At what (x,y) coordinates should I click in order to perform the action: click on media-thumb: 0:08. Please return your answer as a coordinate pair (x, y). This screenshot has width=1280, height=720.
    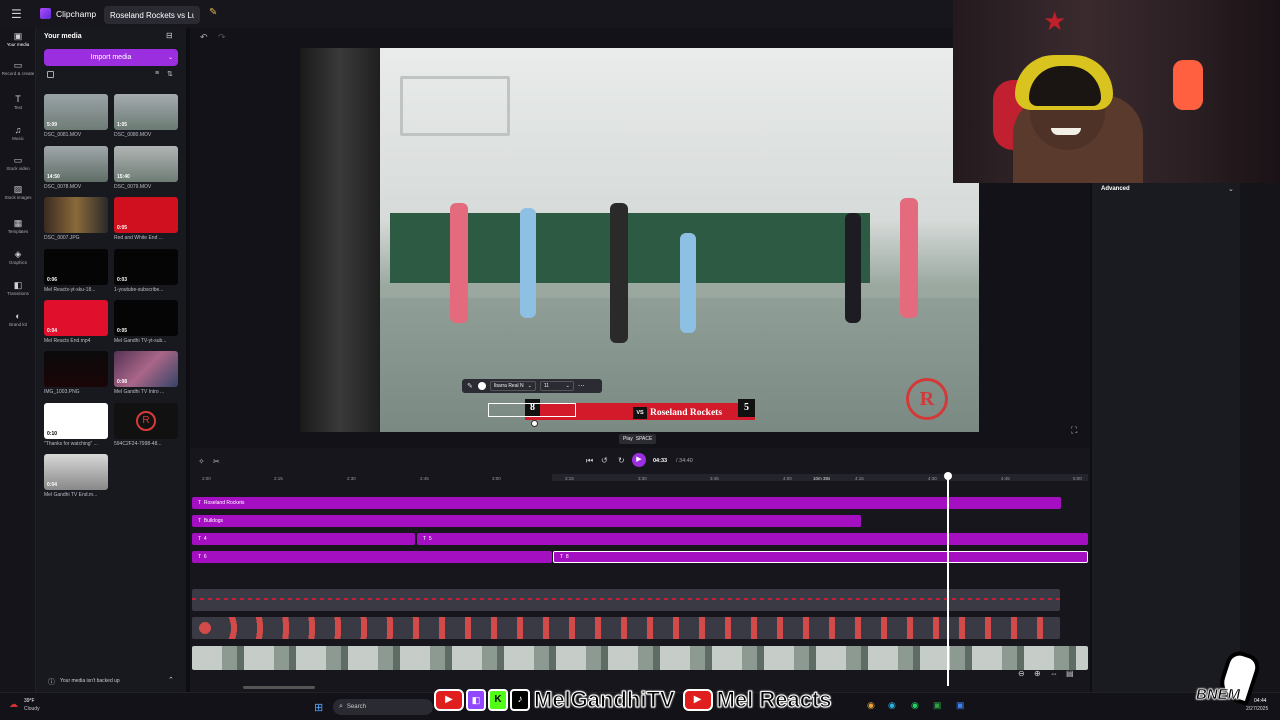
    Looking at the image, I should click on (146, 369).